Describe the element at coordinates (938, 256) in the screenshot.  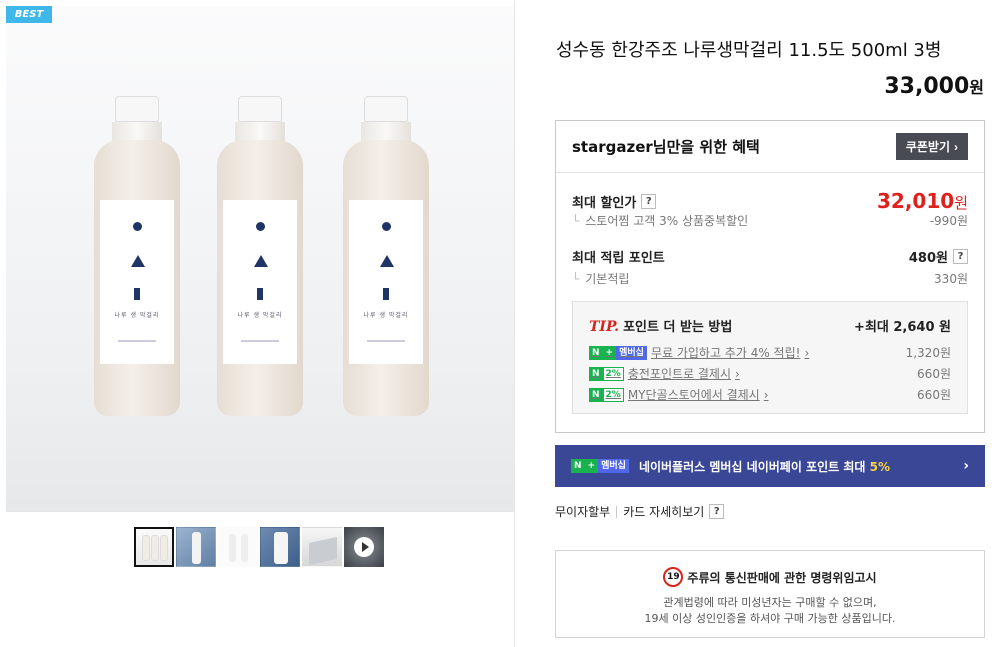
I see `max-point-value: 480원?` at that location.